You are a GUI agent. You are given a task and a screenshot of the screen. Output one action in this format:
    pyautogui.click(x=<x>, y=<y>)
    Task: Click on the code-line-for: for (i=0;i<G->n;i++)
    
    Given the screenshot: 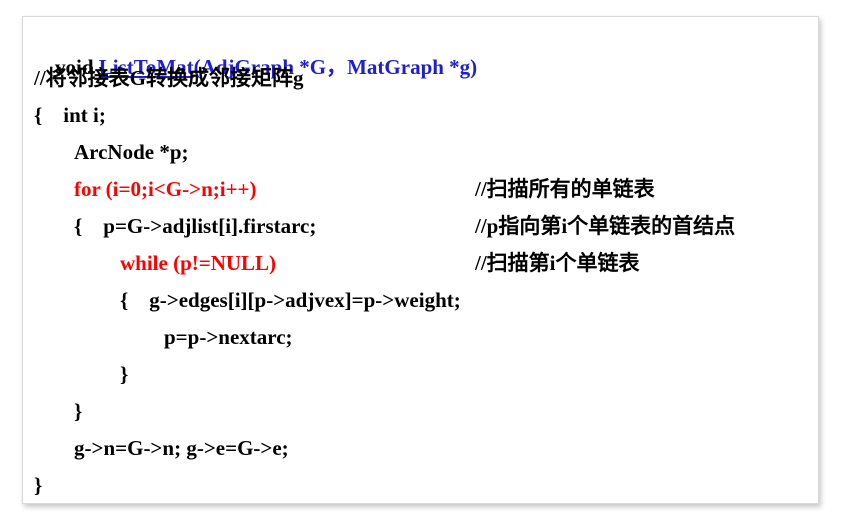 What is the action you would take?
    pyautogui.click(x=165, y=189)
    